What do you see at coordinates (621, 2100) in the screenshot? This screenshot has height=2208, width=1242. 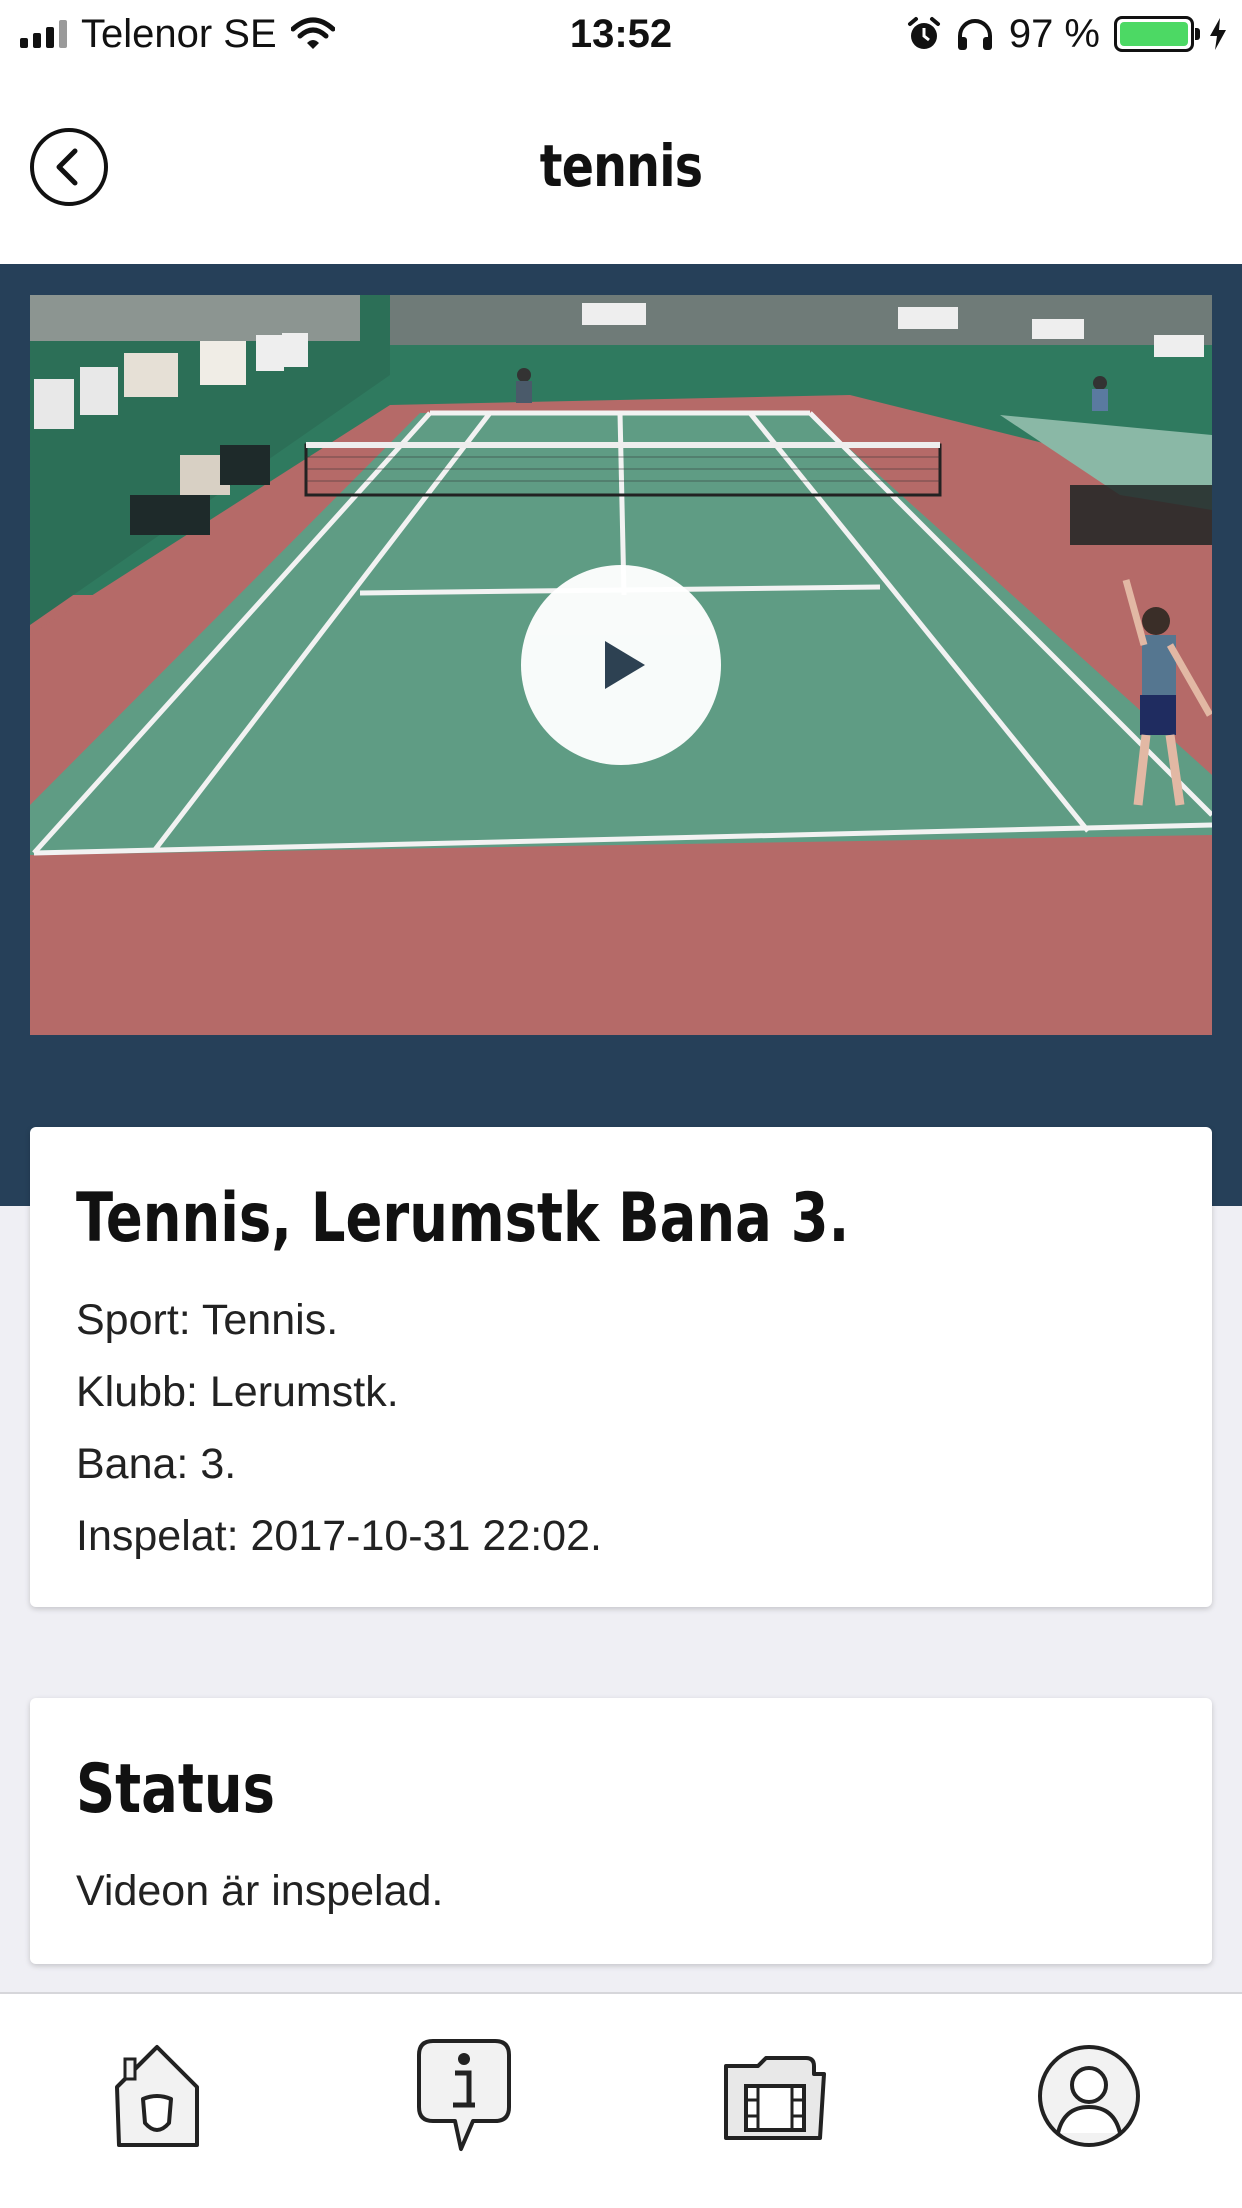 I see `tab-bar` at bounding box center [621, 2100].